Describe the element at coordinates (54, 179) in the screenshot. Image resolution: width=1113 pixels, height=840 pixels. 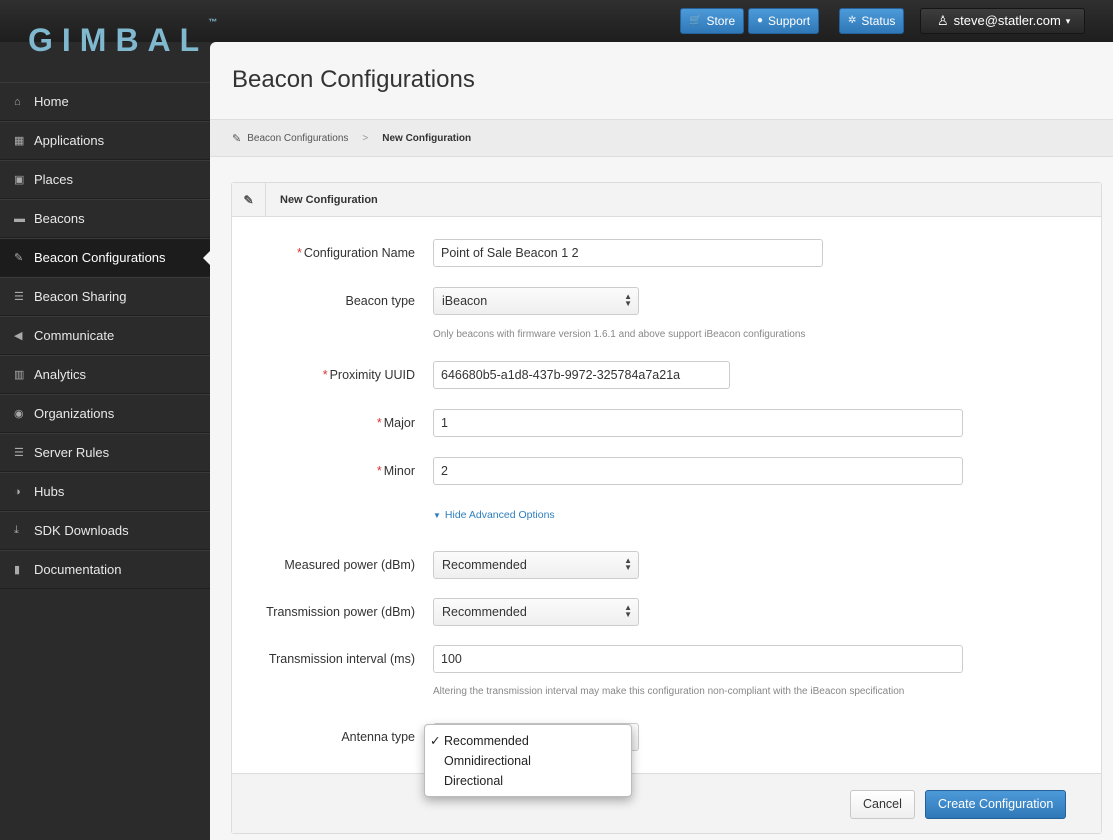
I see `sidebar-item-label: Places` at that location.